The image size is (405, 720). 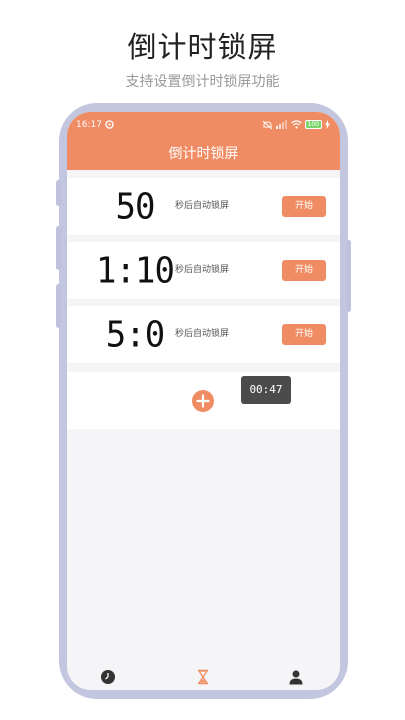 I want to click on phone-power-button, so click(x=348, y=276).